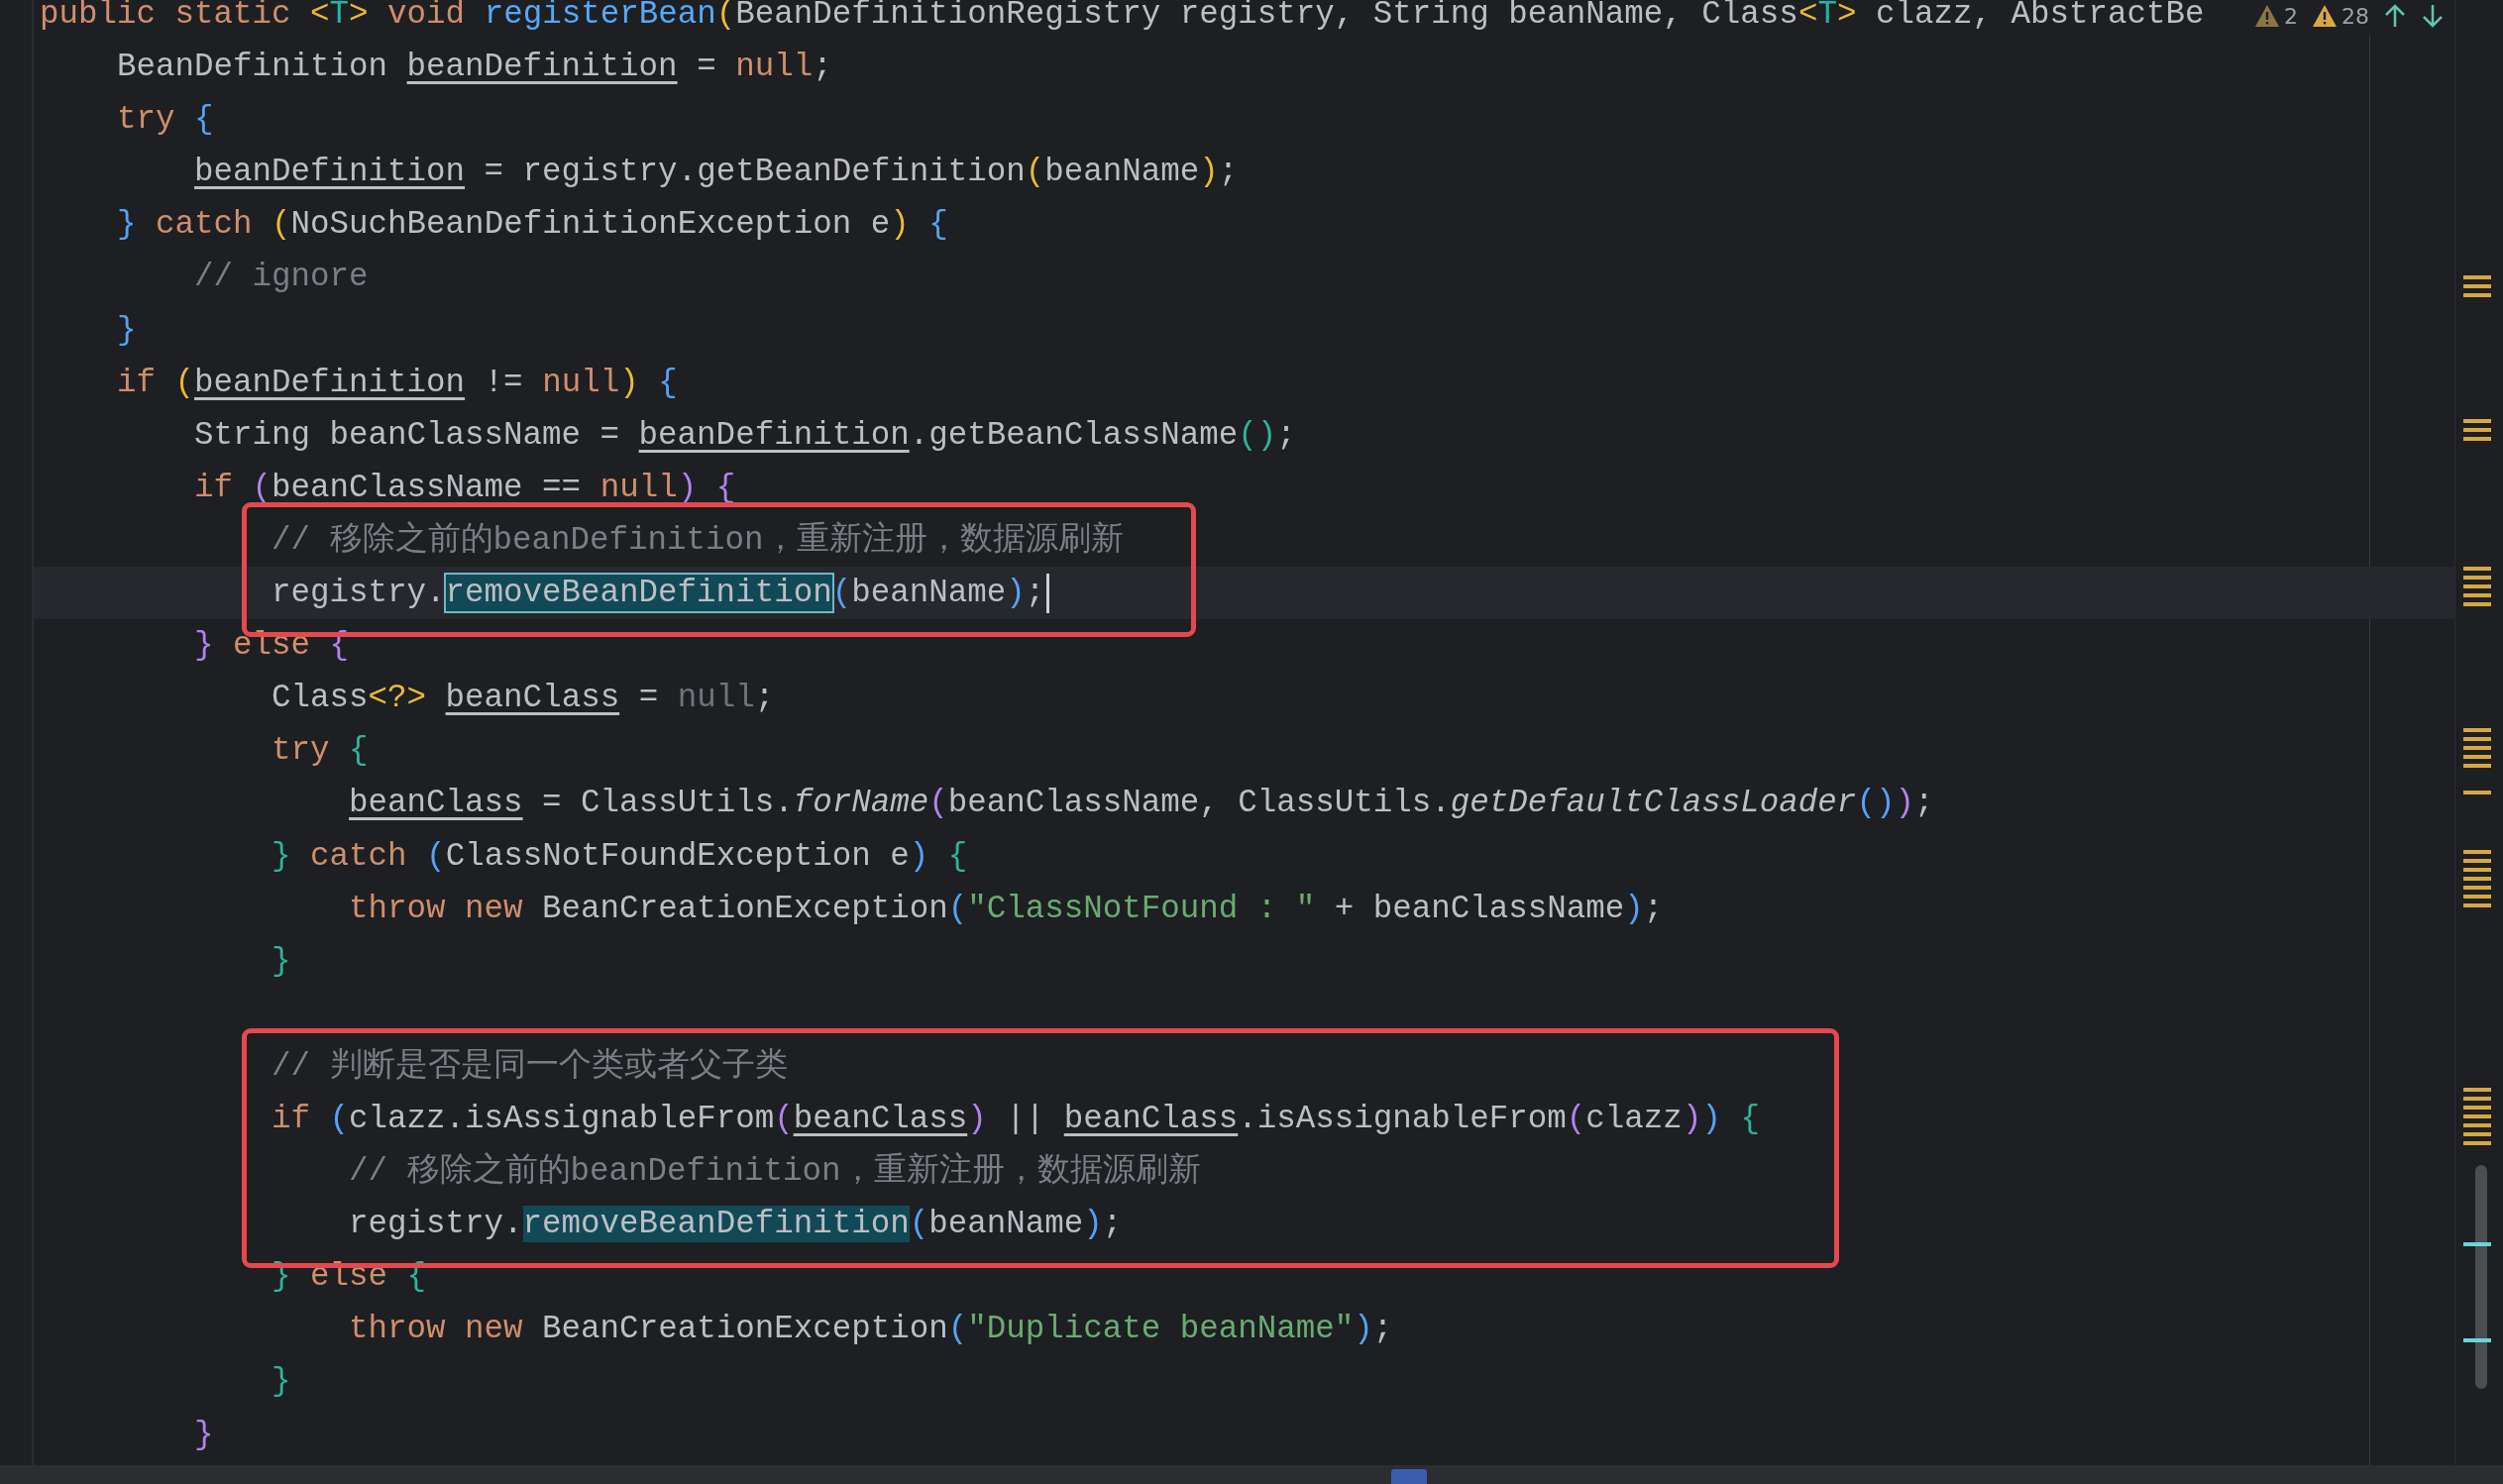 The image size is (2503, 1484). I want to click on code-line: public static <T> void registerBean(BeanDefinitionRegistry registry, String beanName, Class<T> clazz, AbstractBe, so click(1123, 18).